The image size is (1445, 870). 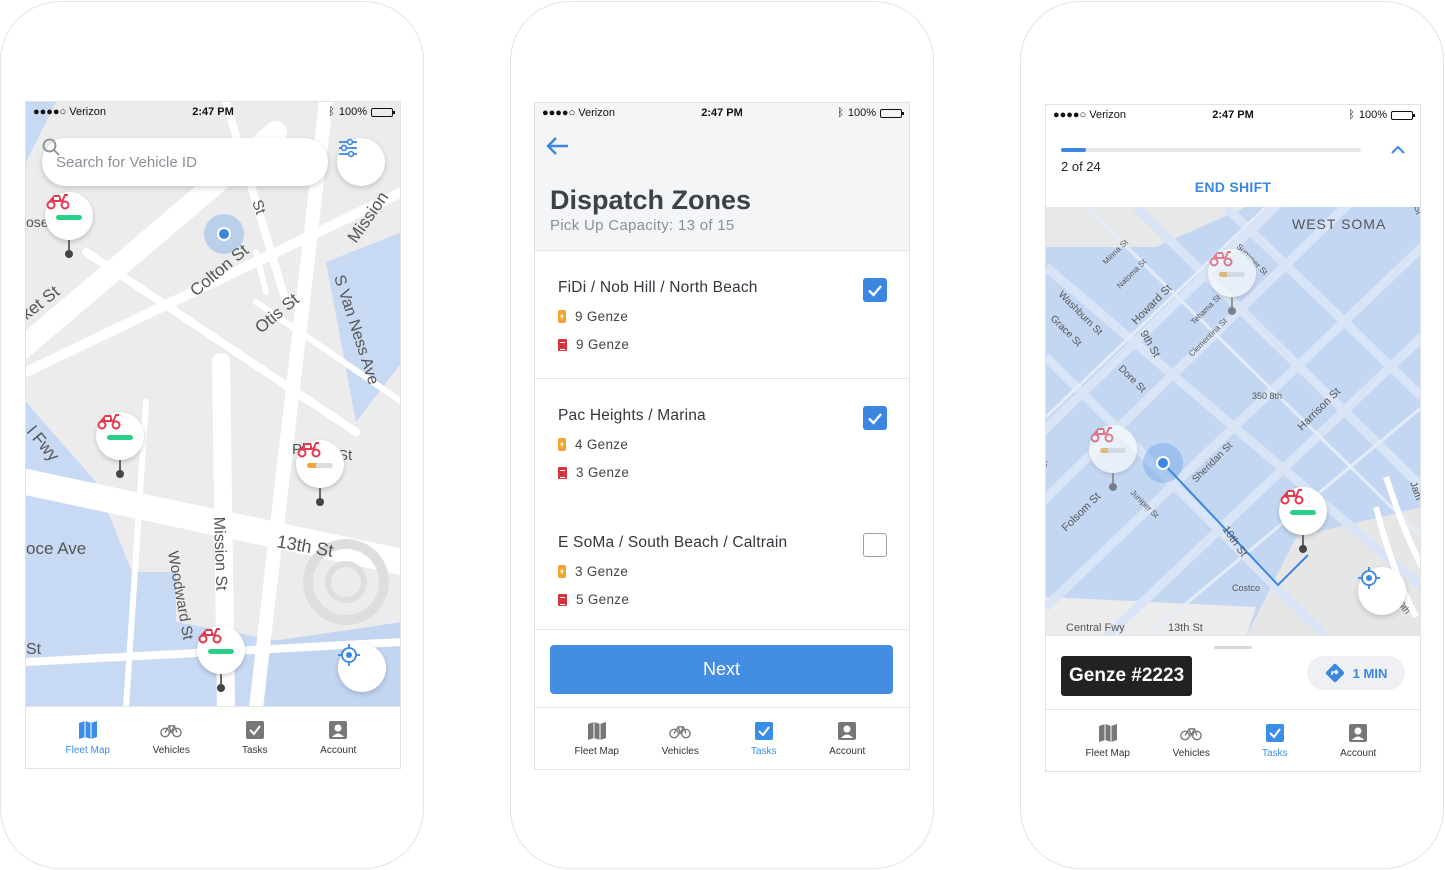 What do you see at coordinates (593, 344) in the screenshot?
I see `zone-repair-count: 9 Genze` at bounding box center [593, 344].